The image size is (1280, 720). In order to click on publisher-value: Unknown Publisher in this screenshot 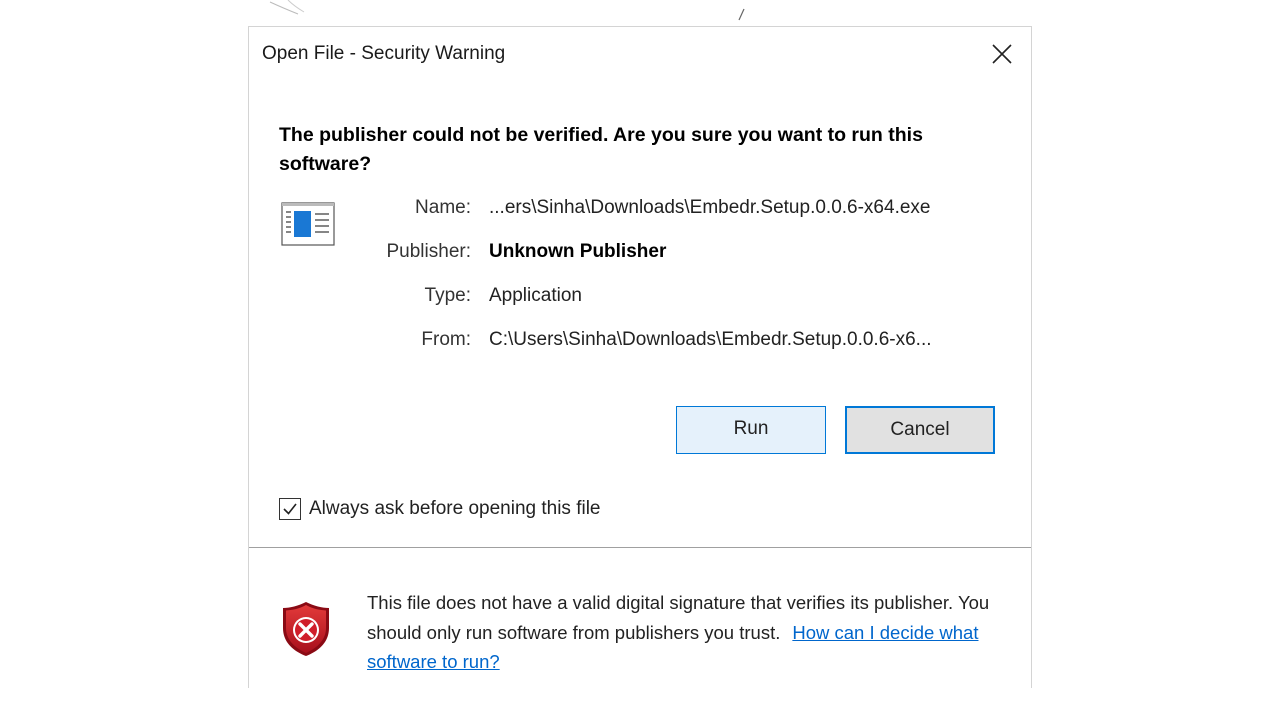, I will do `click(578, 251)`.